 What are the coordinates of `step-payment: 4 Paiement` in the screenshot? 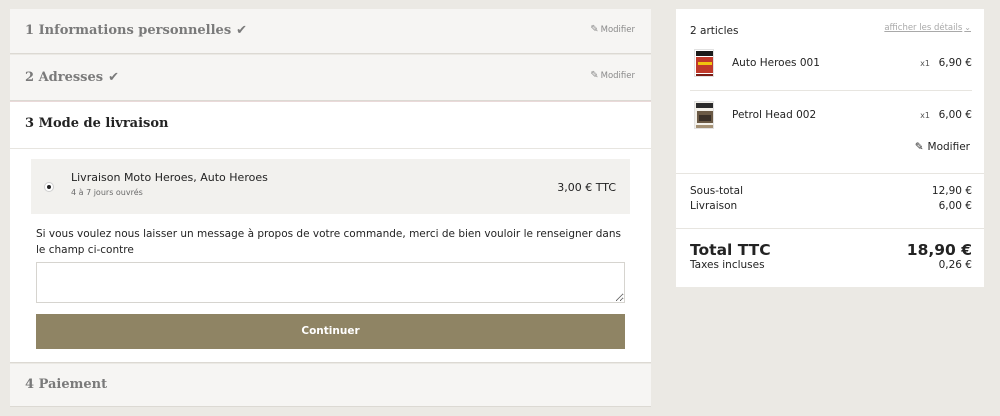 It's located at (330, 385).